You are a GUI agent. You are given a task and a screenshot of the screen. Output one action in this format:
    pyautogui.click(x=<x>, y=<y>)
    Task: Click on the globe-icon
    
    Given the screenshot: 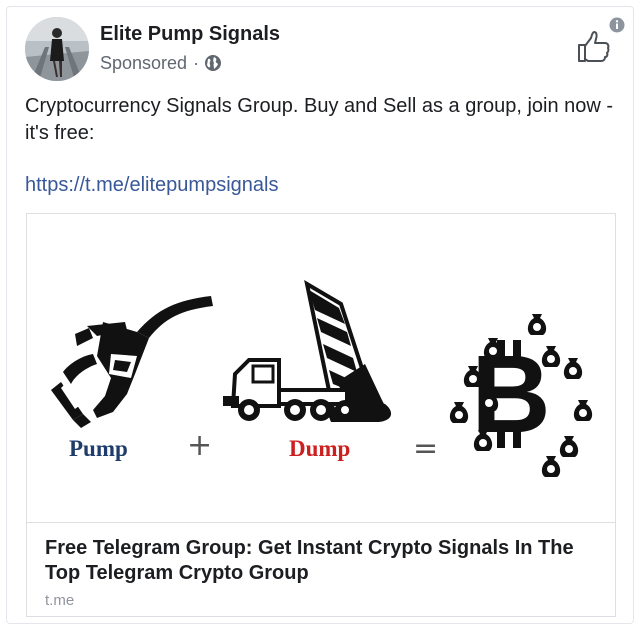 What is the action you would take?
    pyautogui.click(x=213, y=63)
    